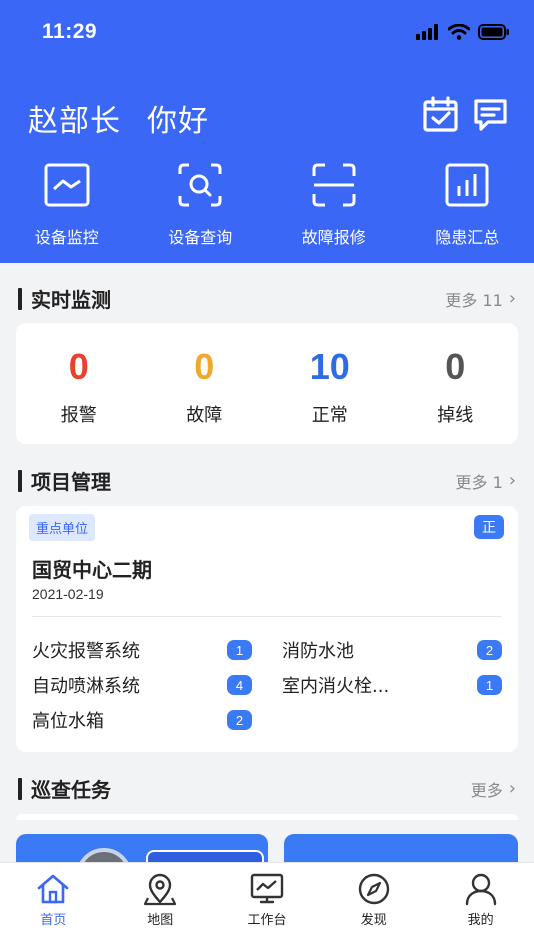  I want to click on realtime-card: 0 报警 0 故障 10 正常 0 掉线, so click(267, 383).